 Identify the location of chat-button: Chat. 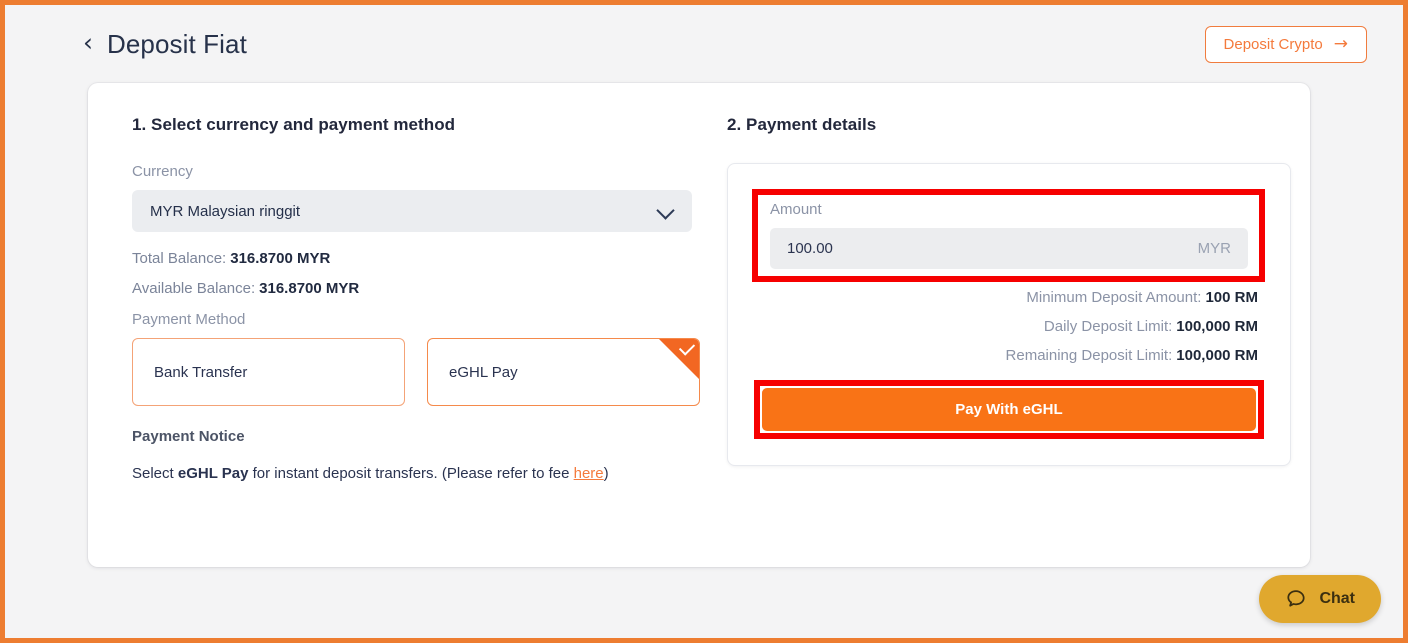
(1320, 599).